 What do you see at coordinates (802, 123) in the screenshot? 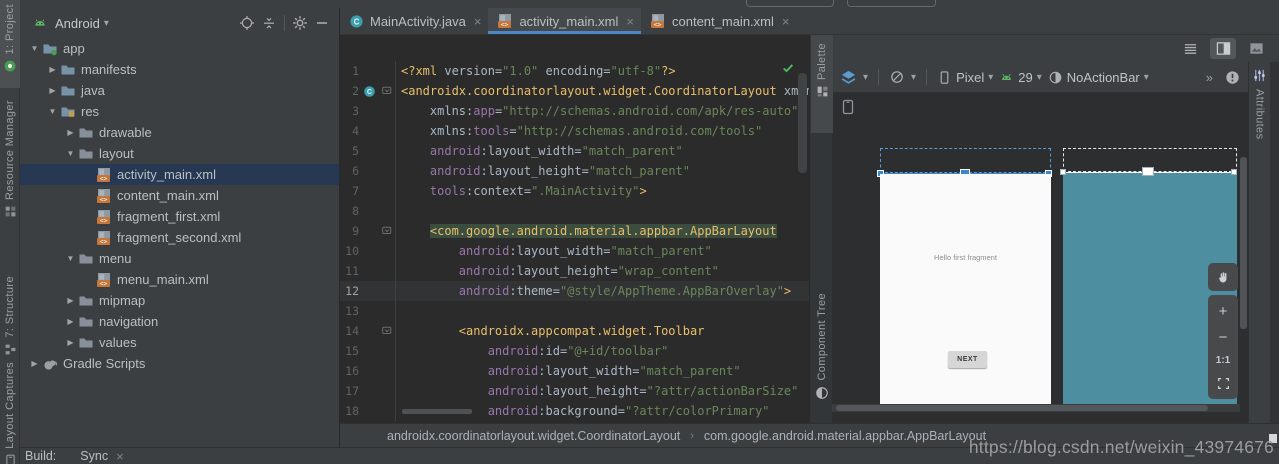
I see `editor-vertical-scrollbar` at bounding box center [802, 123].